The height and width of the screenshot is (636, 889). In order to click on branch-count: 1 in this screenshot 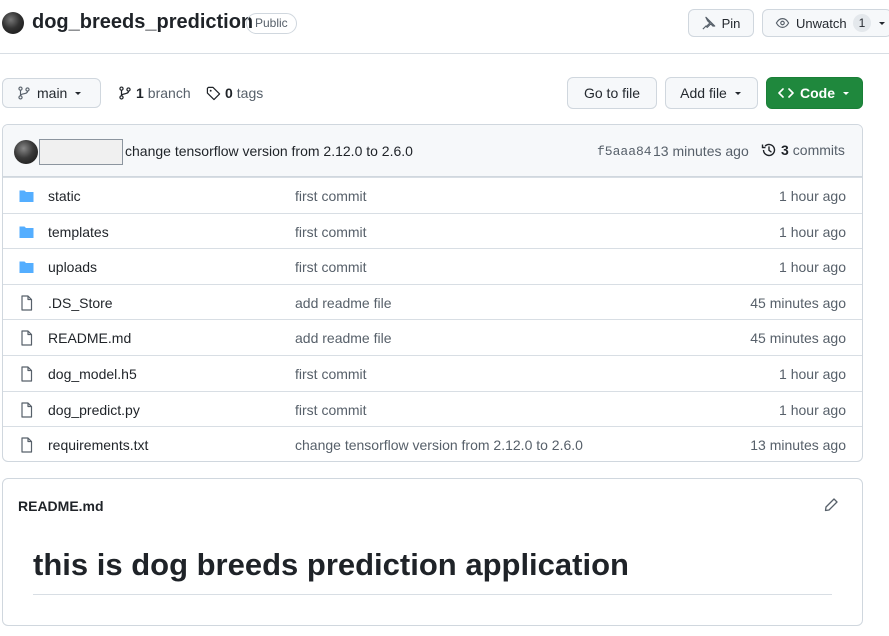, I will do `click(140, 93)`.